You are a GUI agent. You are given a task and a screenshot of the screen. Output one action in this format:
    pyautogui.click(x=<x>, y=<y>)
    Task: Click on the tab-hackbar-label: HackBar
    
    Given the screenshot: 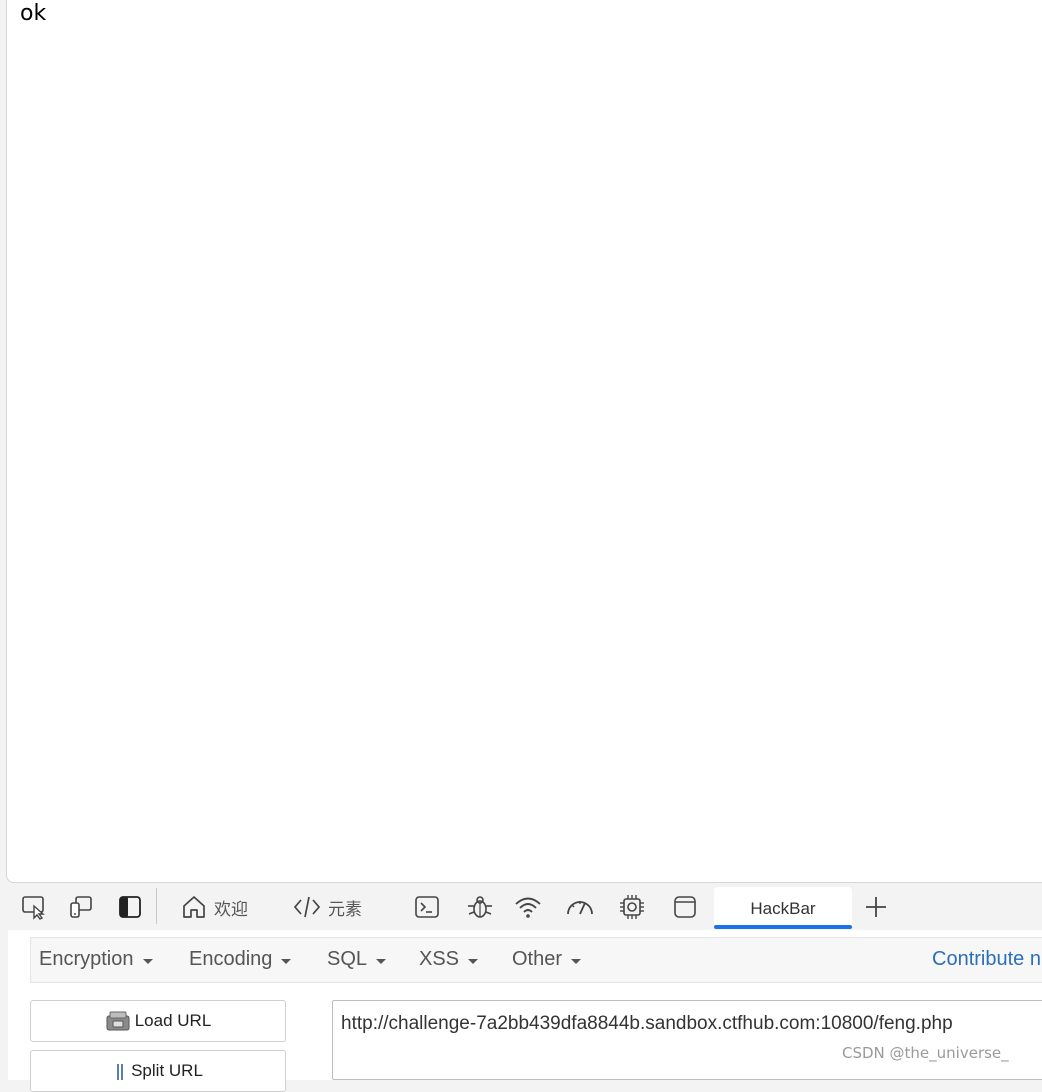 What is the action you would take?
    pyautogui.click(x=783, y=908)
    